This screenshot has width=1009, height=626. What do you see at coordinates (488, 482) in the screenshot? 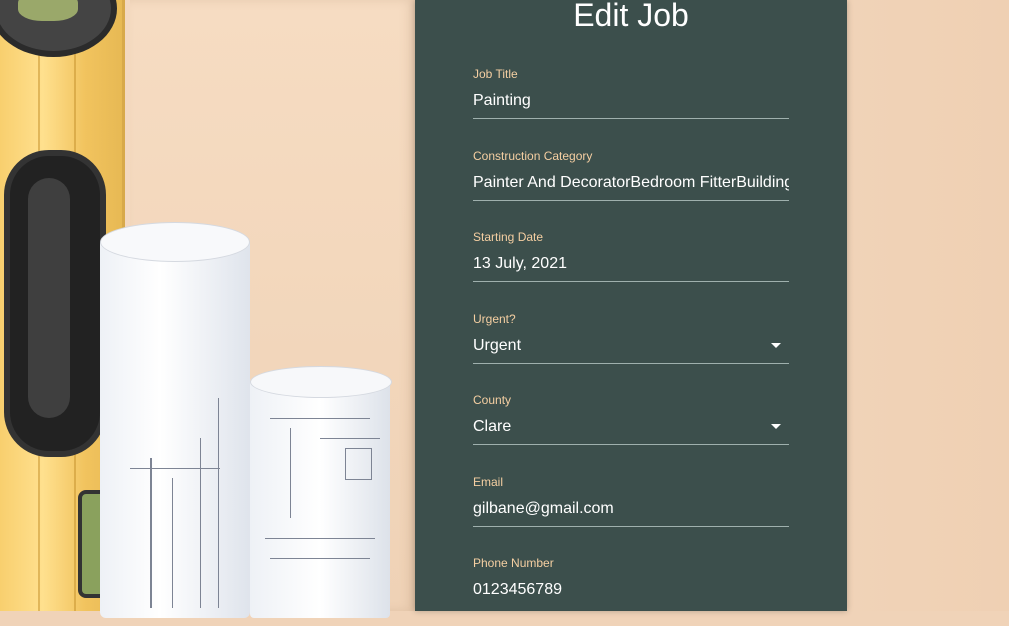
I see `email-label: Email` at bounding box center [488, 482].